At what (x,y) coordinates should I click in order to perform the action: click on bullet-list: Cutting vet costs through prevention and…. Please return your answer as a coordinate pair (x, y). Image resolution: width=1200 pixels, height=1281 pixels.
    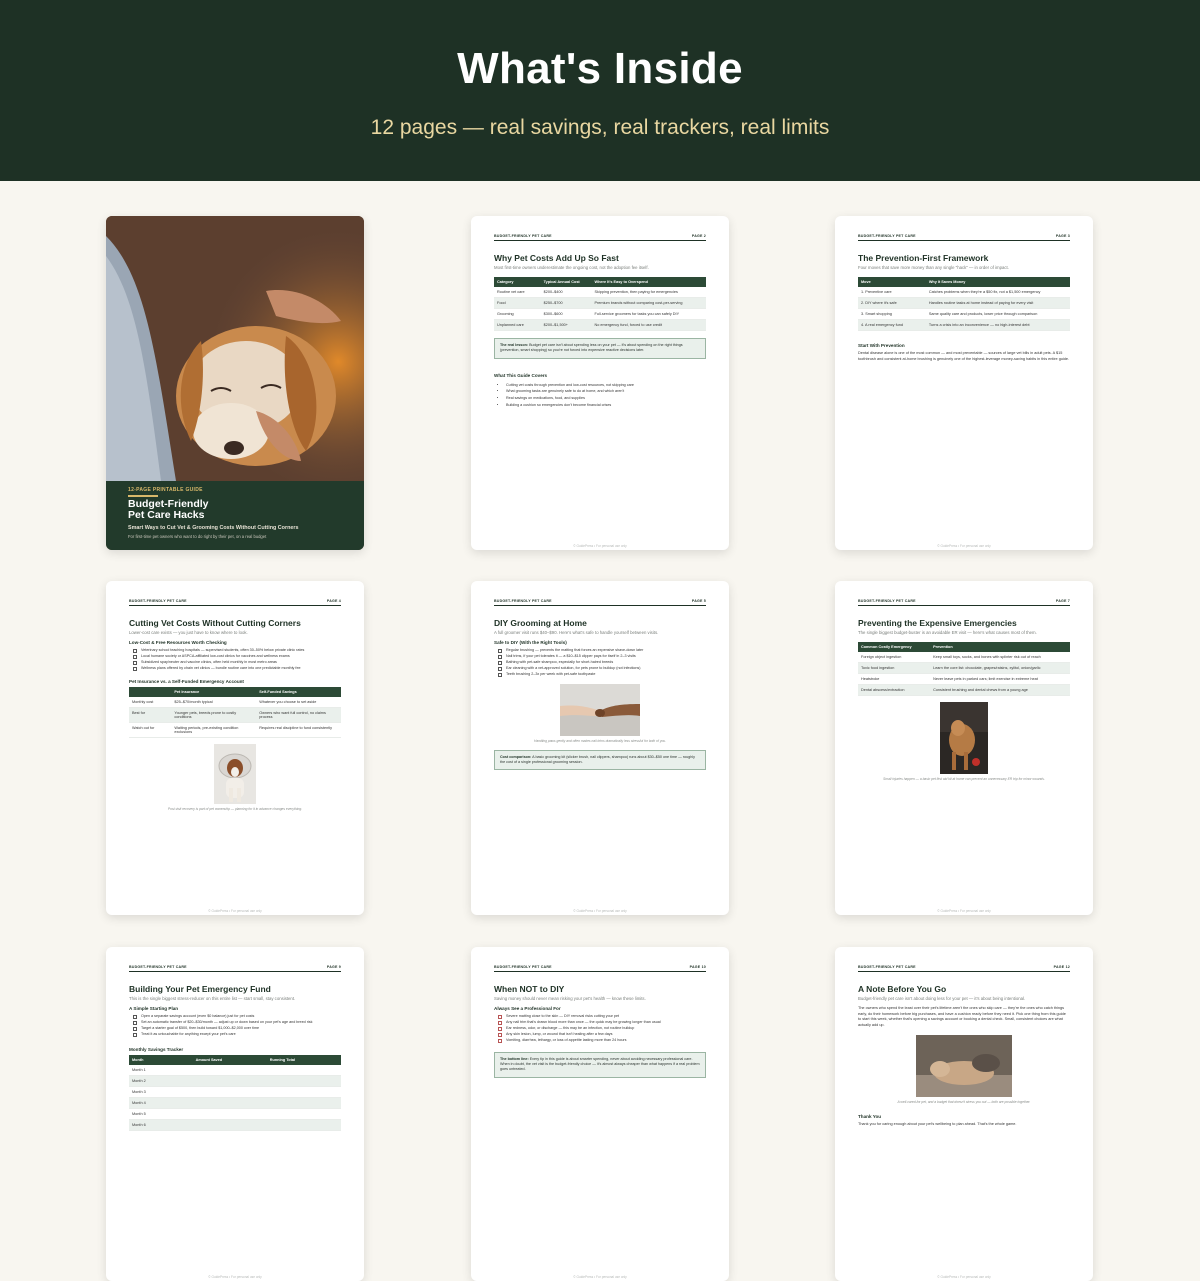
    Looking at the image, I should click on (600, 395).